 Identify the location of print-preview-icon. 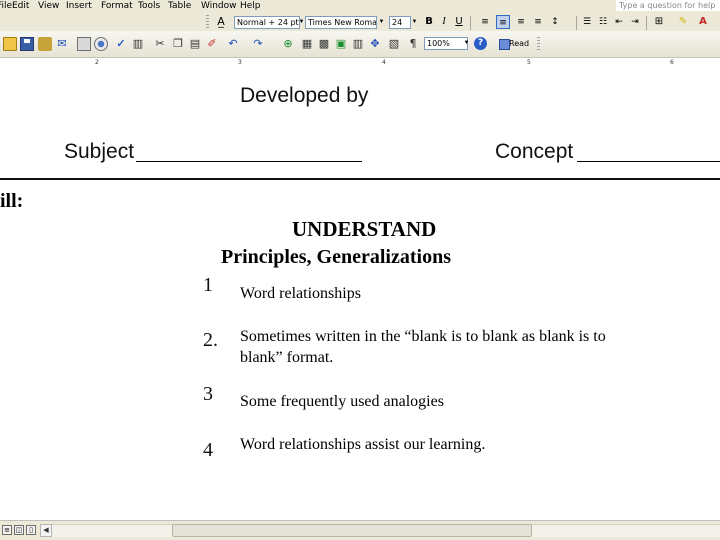
(101, 44).